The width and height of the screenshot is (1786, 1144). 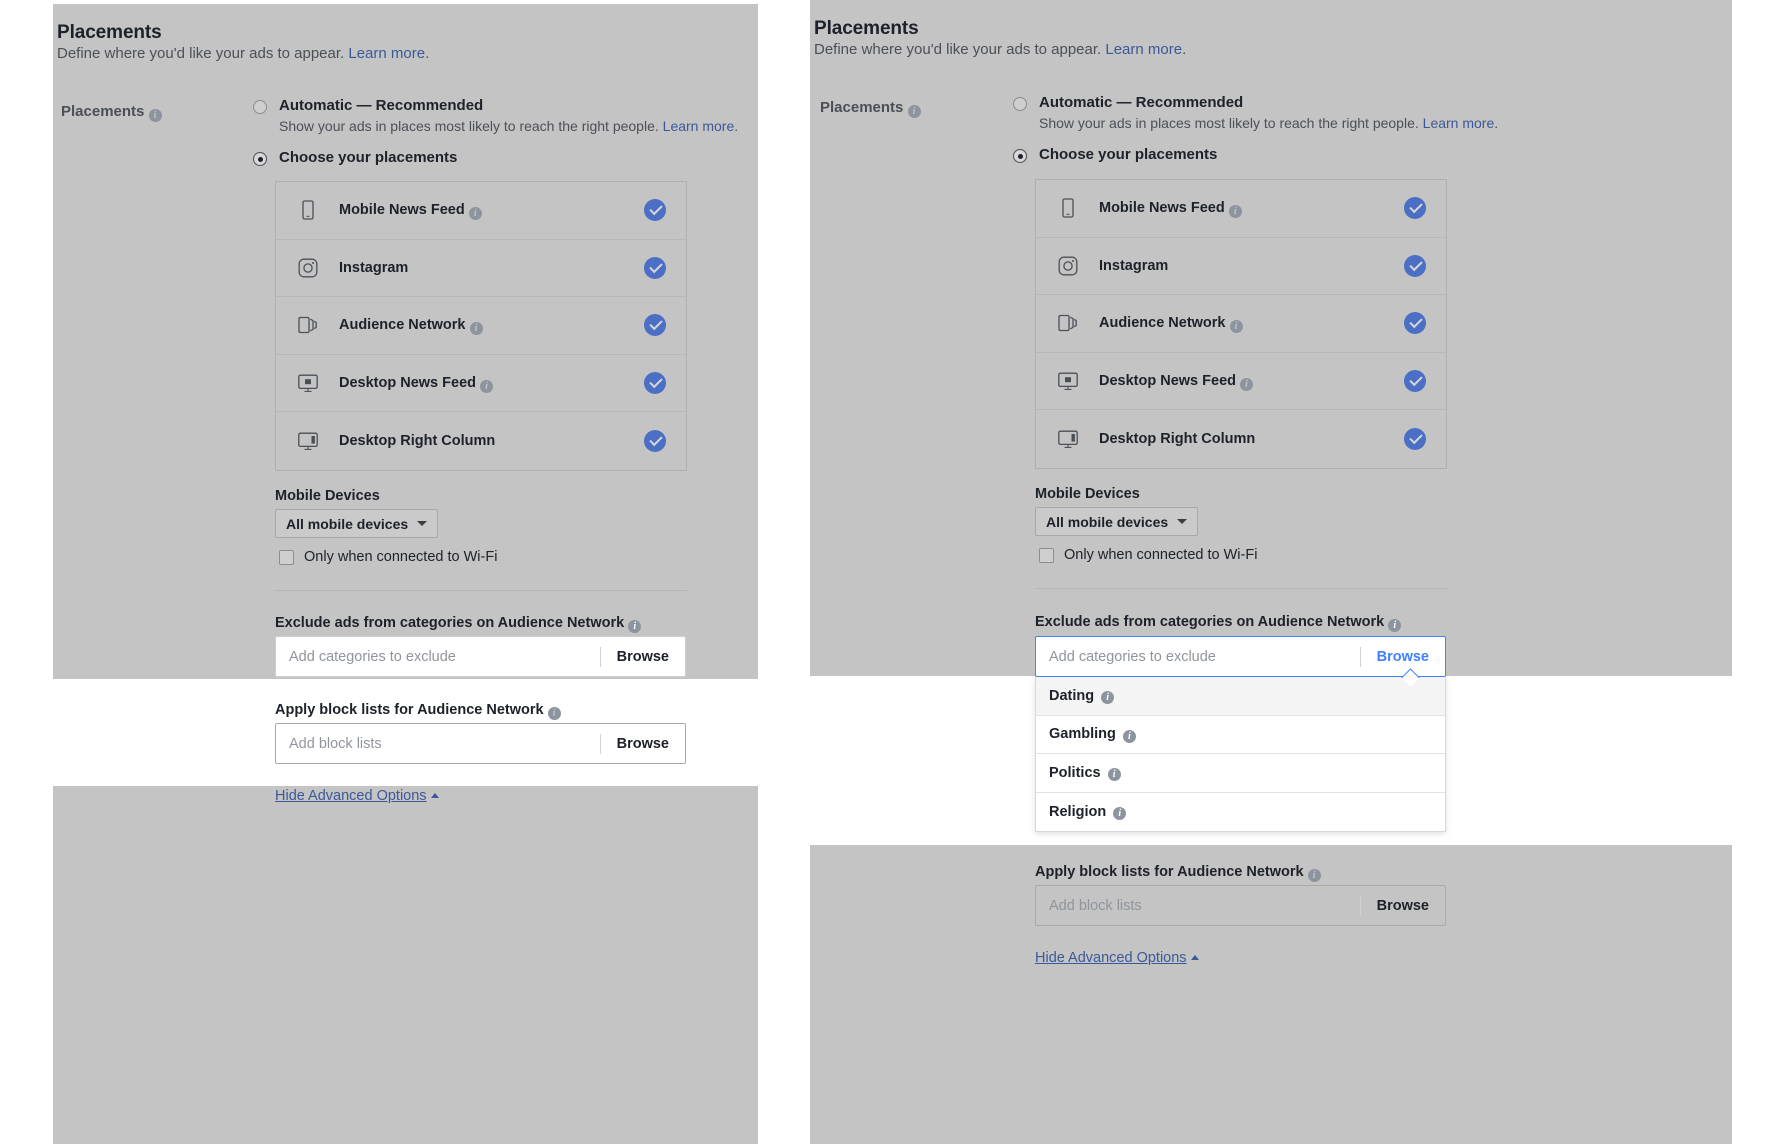 What do you see at coordinates (1251, 324) in the screenshot?
I see `row-label: Audience Network i` at bounding box center [1251, 324].